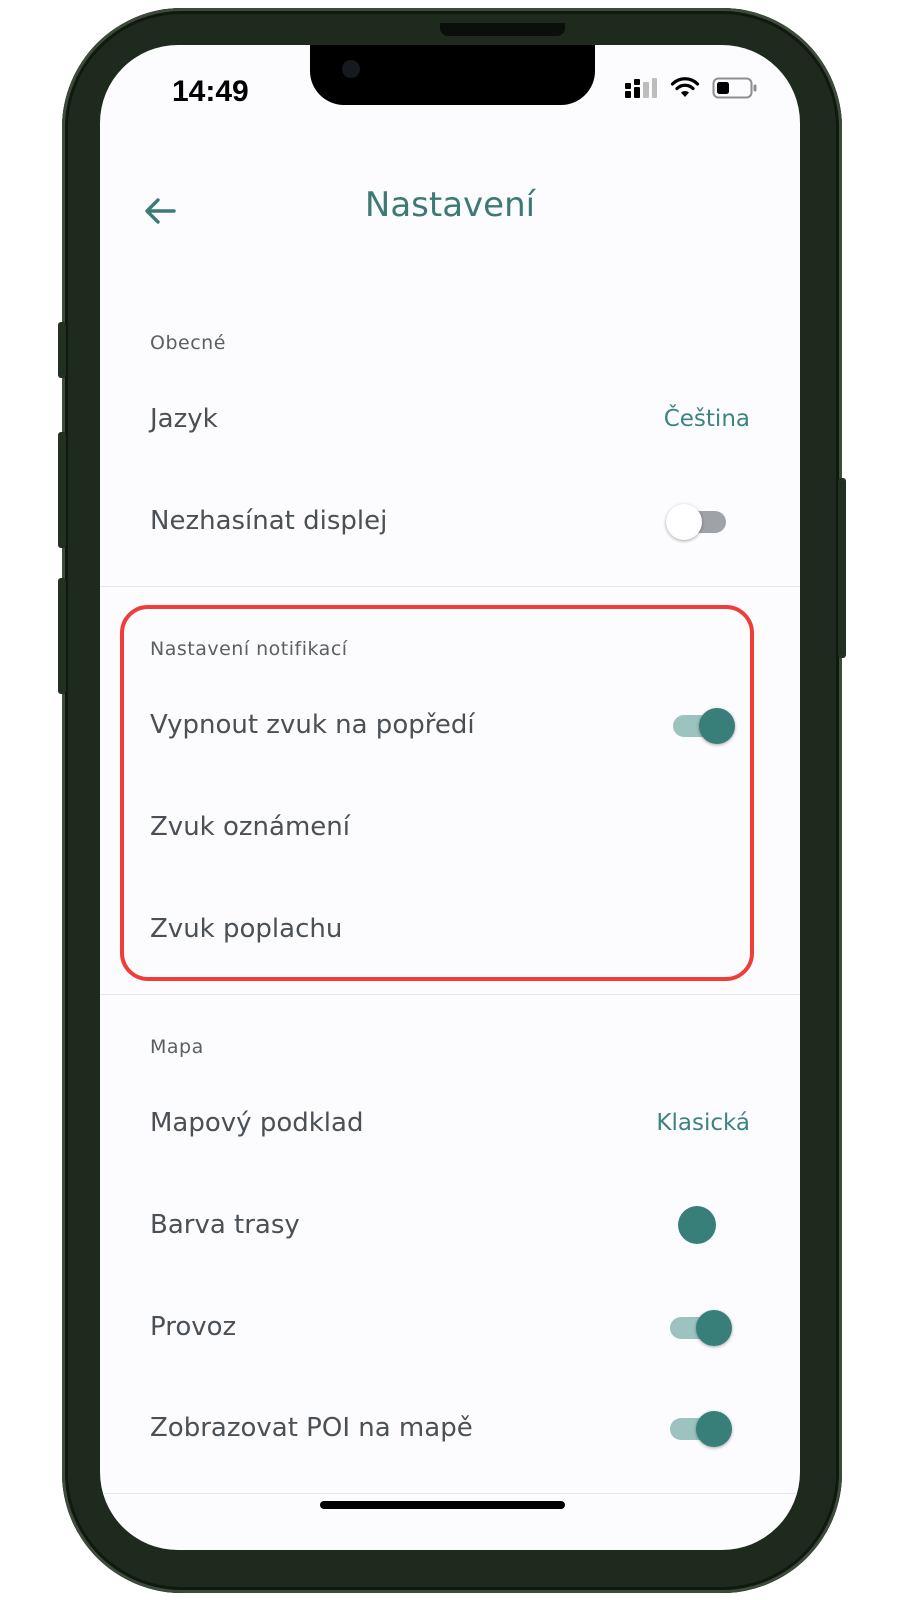 This screenshot has width=900, height=1600. I want to click on mute-foreground-toggle, so click(702, 725).